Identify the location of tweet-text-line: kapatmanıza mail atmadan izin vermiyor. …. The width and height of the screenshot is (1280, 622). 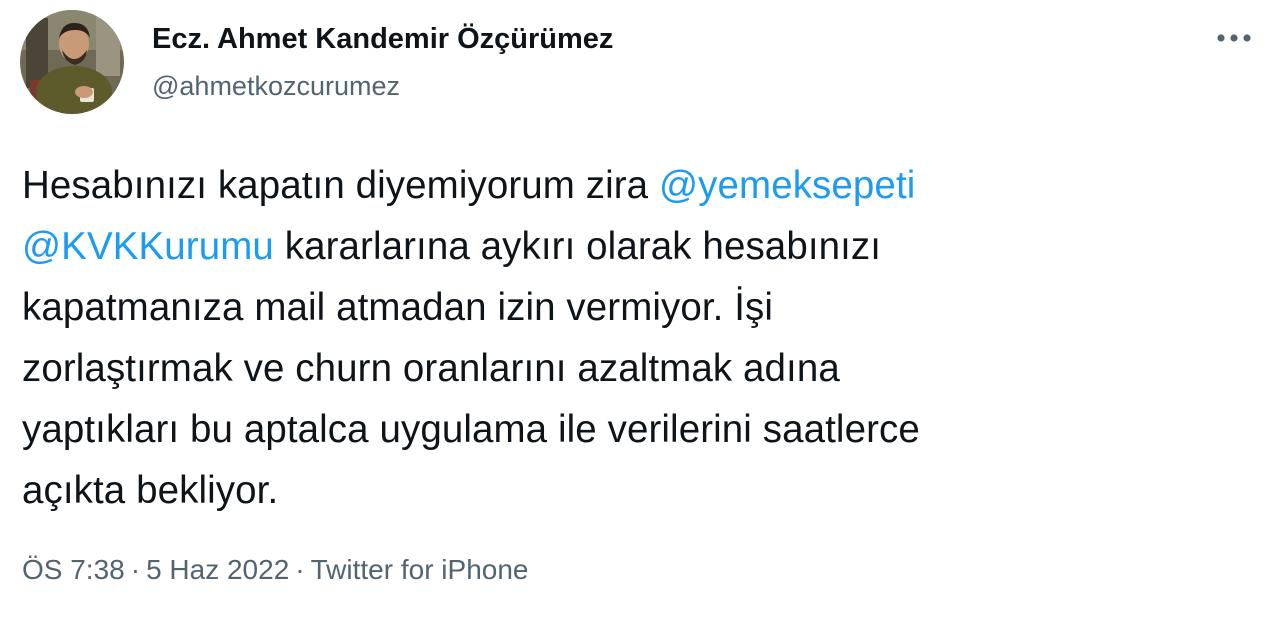
(632, 307).